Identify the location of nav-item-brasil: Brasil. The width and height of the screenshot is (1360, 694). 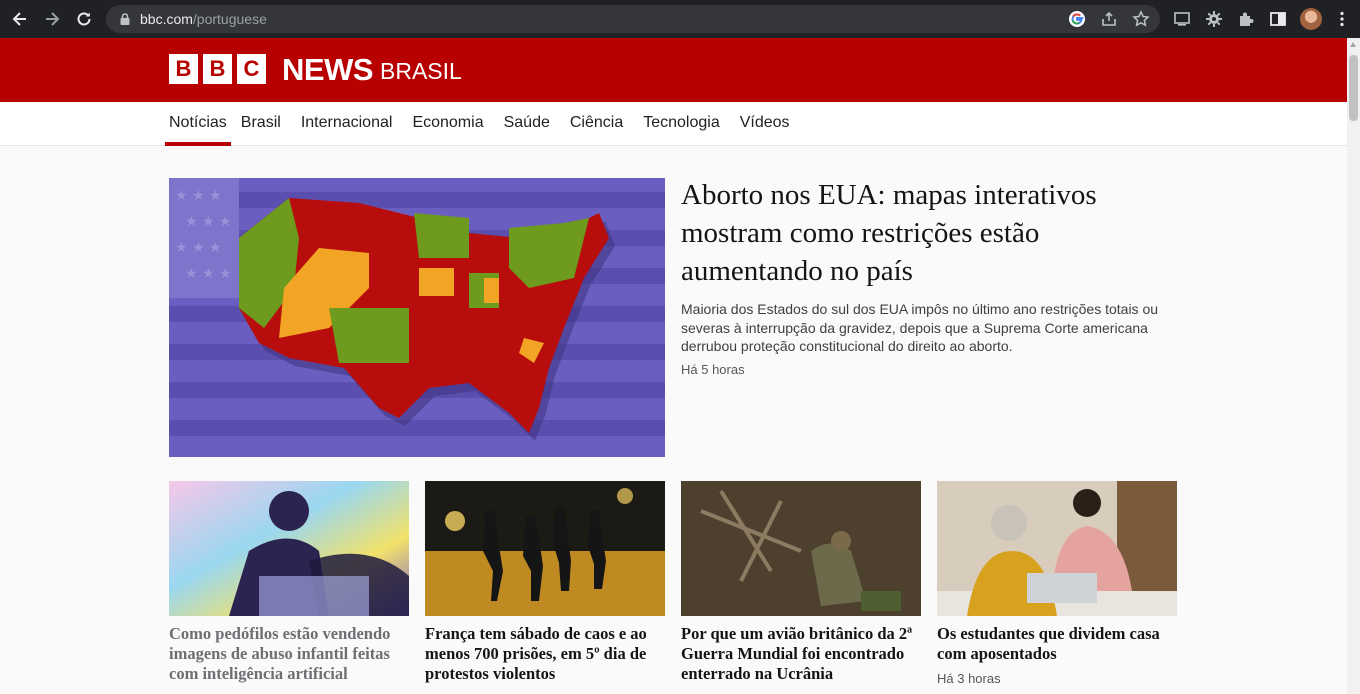
(261, 124).